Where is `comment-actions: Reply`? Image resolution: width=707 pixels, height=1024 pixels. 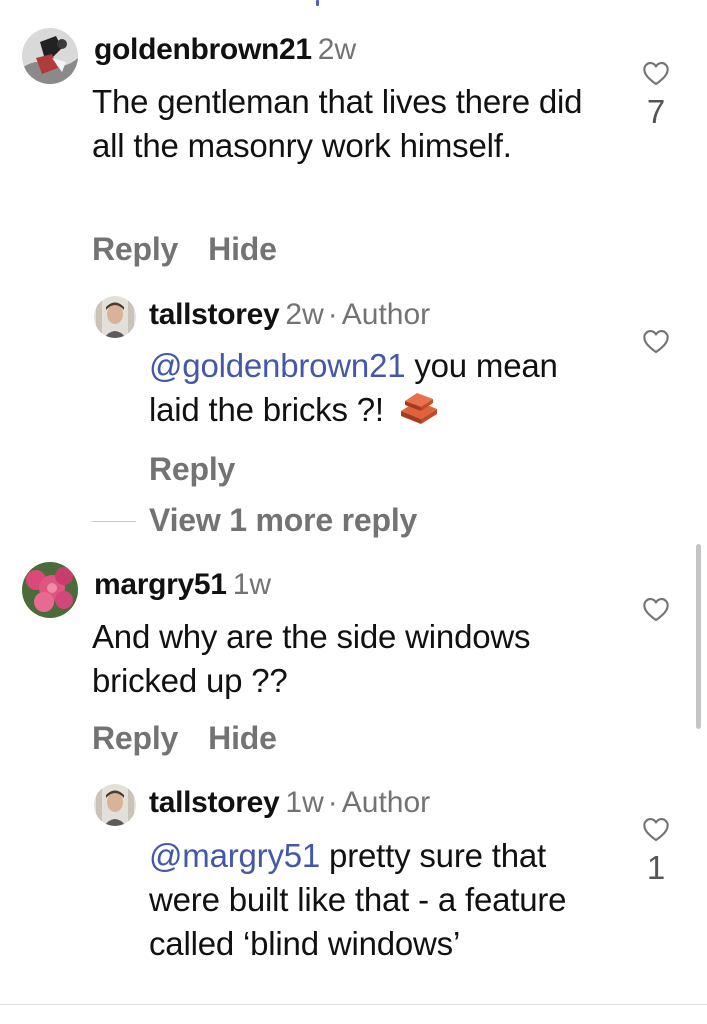 comment-actions: Reply is located at coordinates (207, 469).